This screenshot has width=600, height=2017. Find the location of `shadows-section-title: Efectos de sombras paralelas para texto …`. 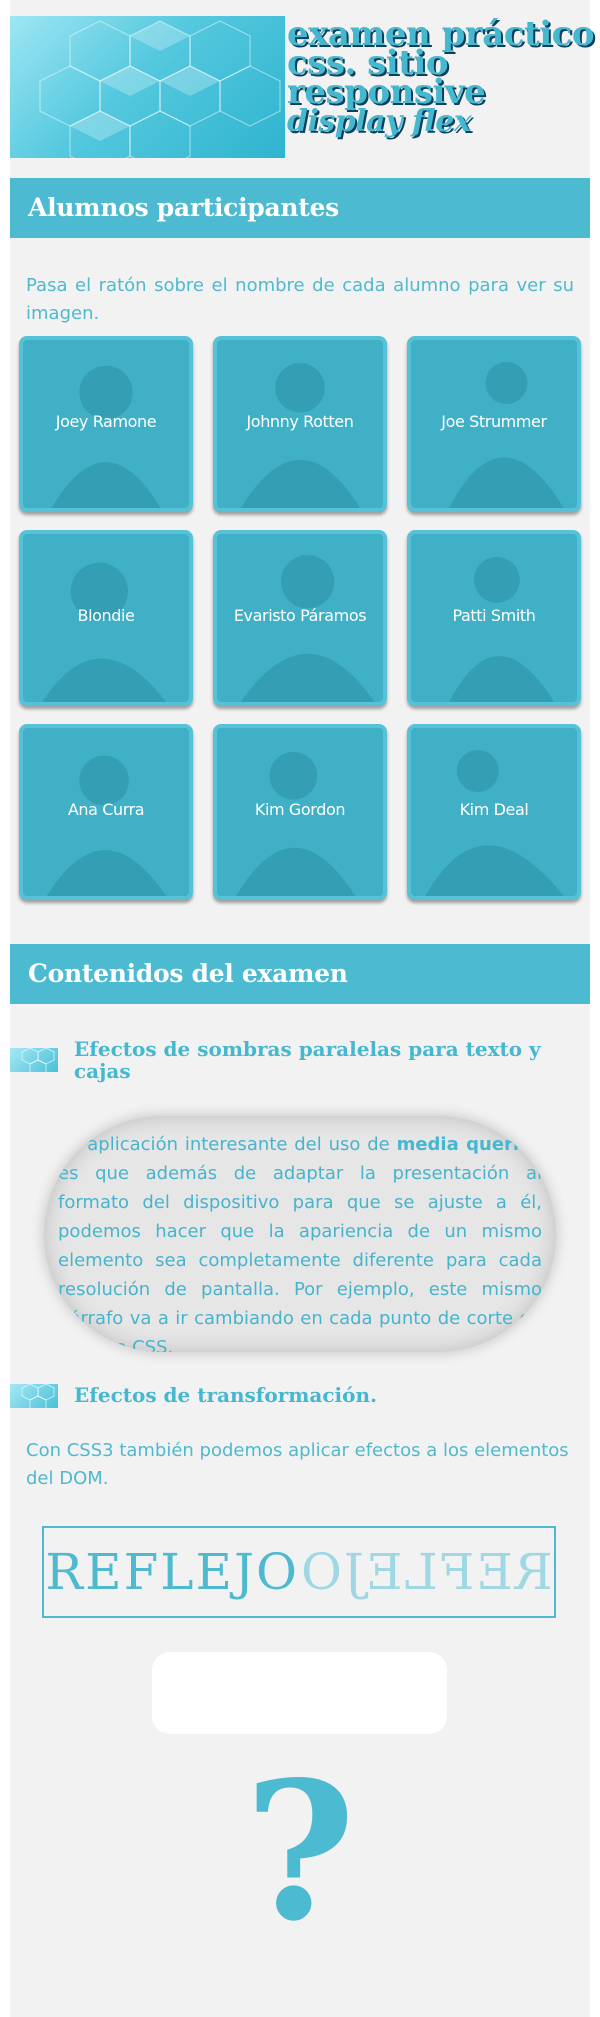

shadows-section-title: Efectos de sombras paralelas para texto … is located at coordinates (307, 1060).